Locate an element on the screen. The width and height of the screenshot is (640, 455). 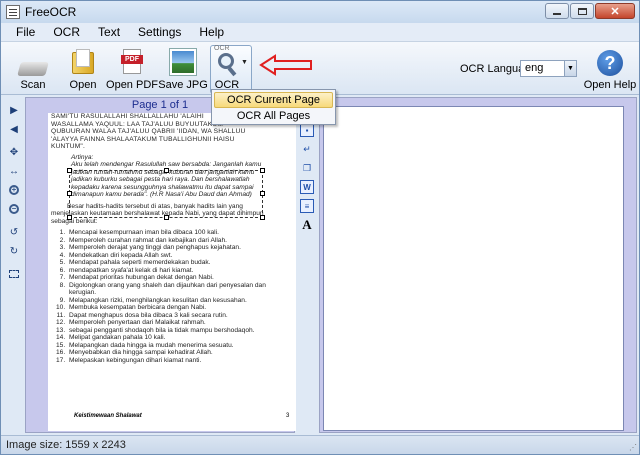
menu-text: Text is located at coordinates (109, 32).